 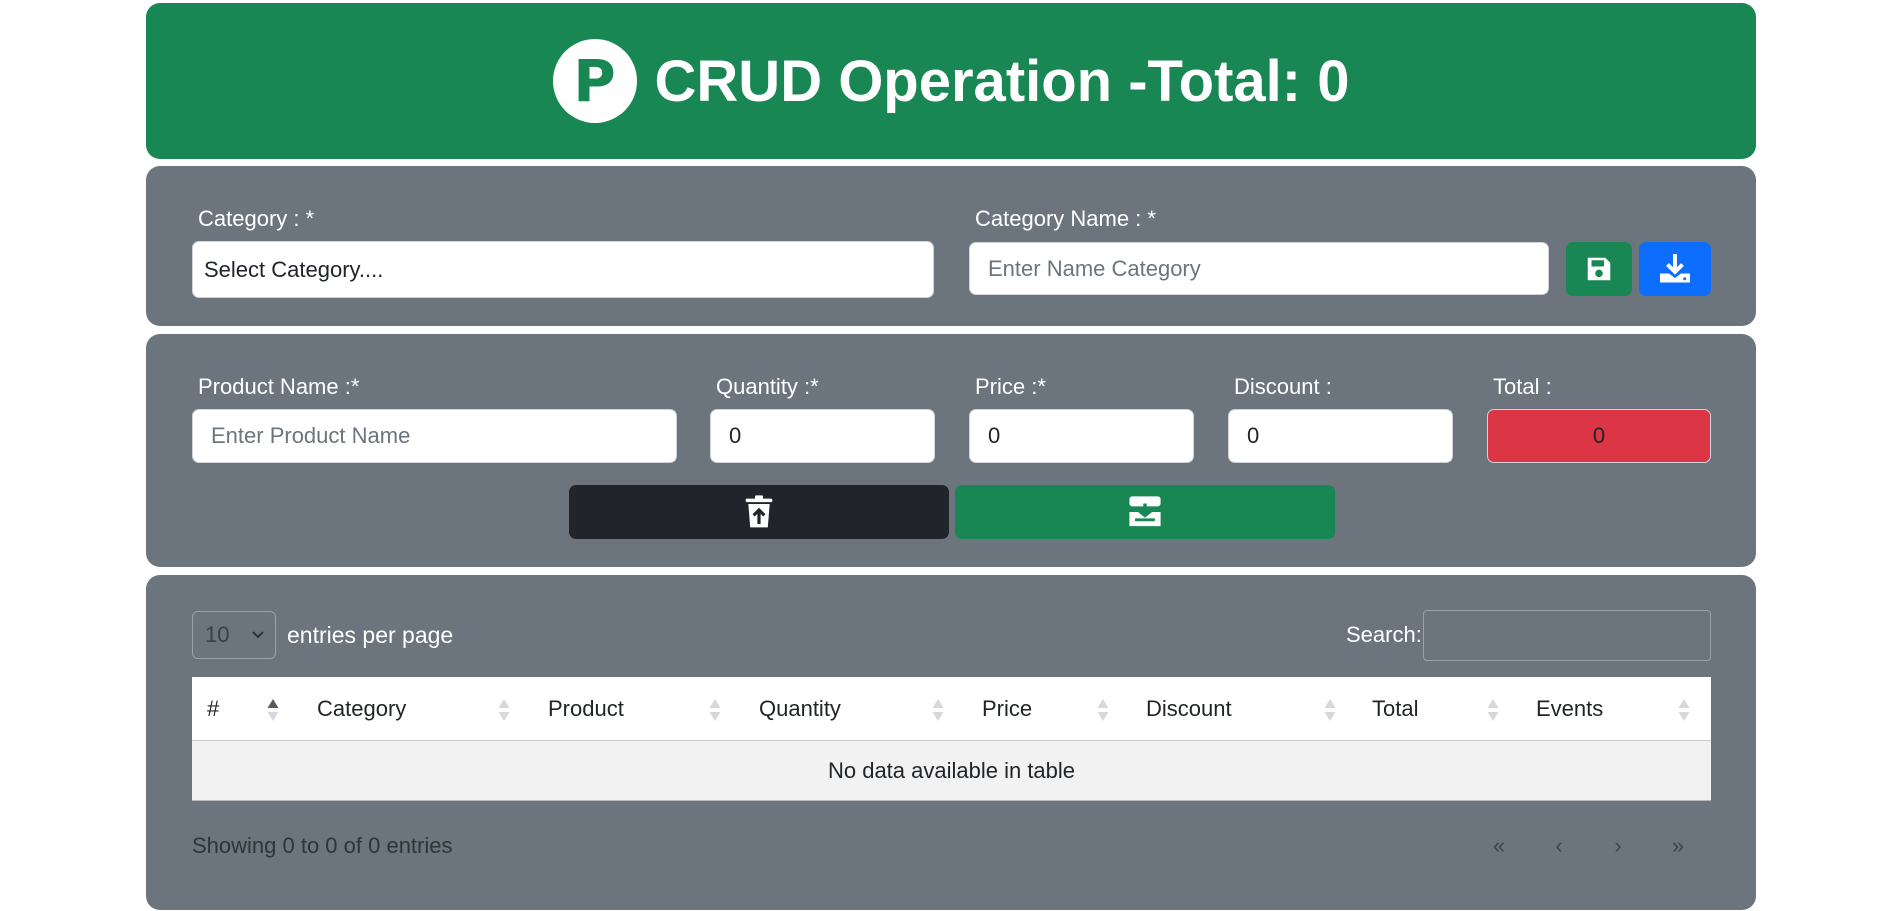 What do you see at coordinates (1340, 436) in the screenshot?
I see `discount-input: 0` at bounding box center [1340, 436].